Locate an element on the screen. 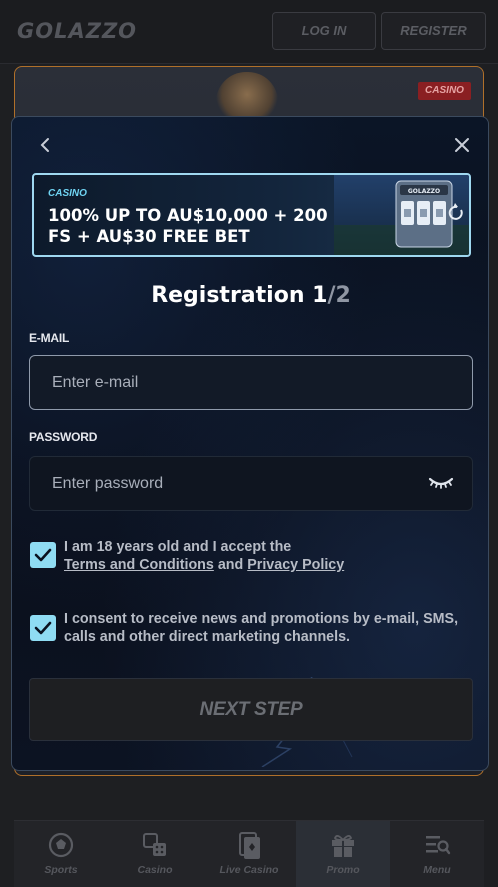 This screenshot has height=887, width=498. nav-item-casino: Casino is located at coordinates (155, 854).